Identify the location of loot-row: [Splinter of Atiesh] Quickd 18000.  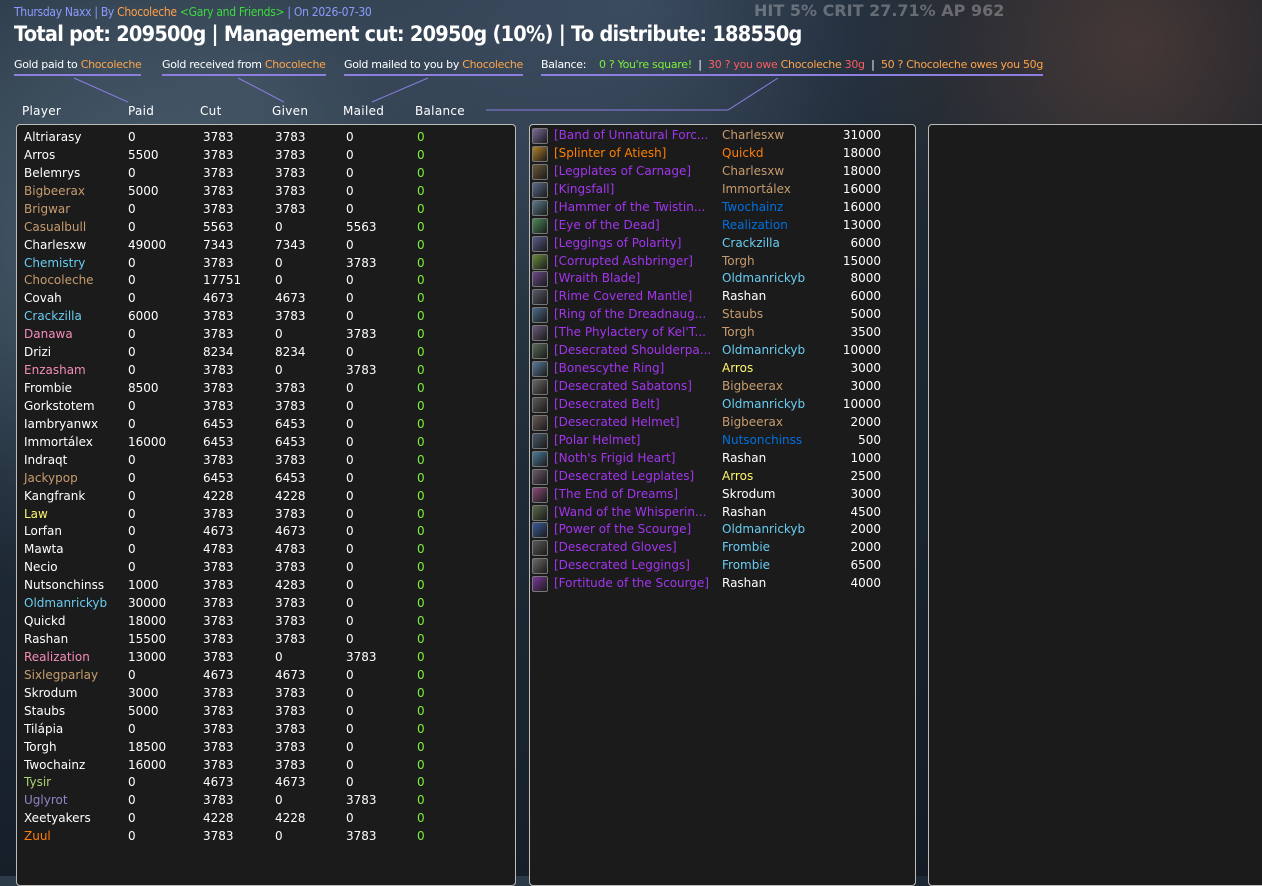
(720, 154).